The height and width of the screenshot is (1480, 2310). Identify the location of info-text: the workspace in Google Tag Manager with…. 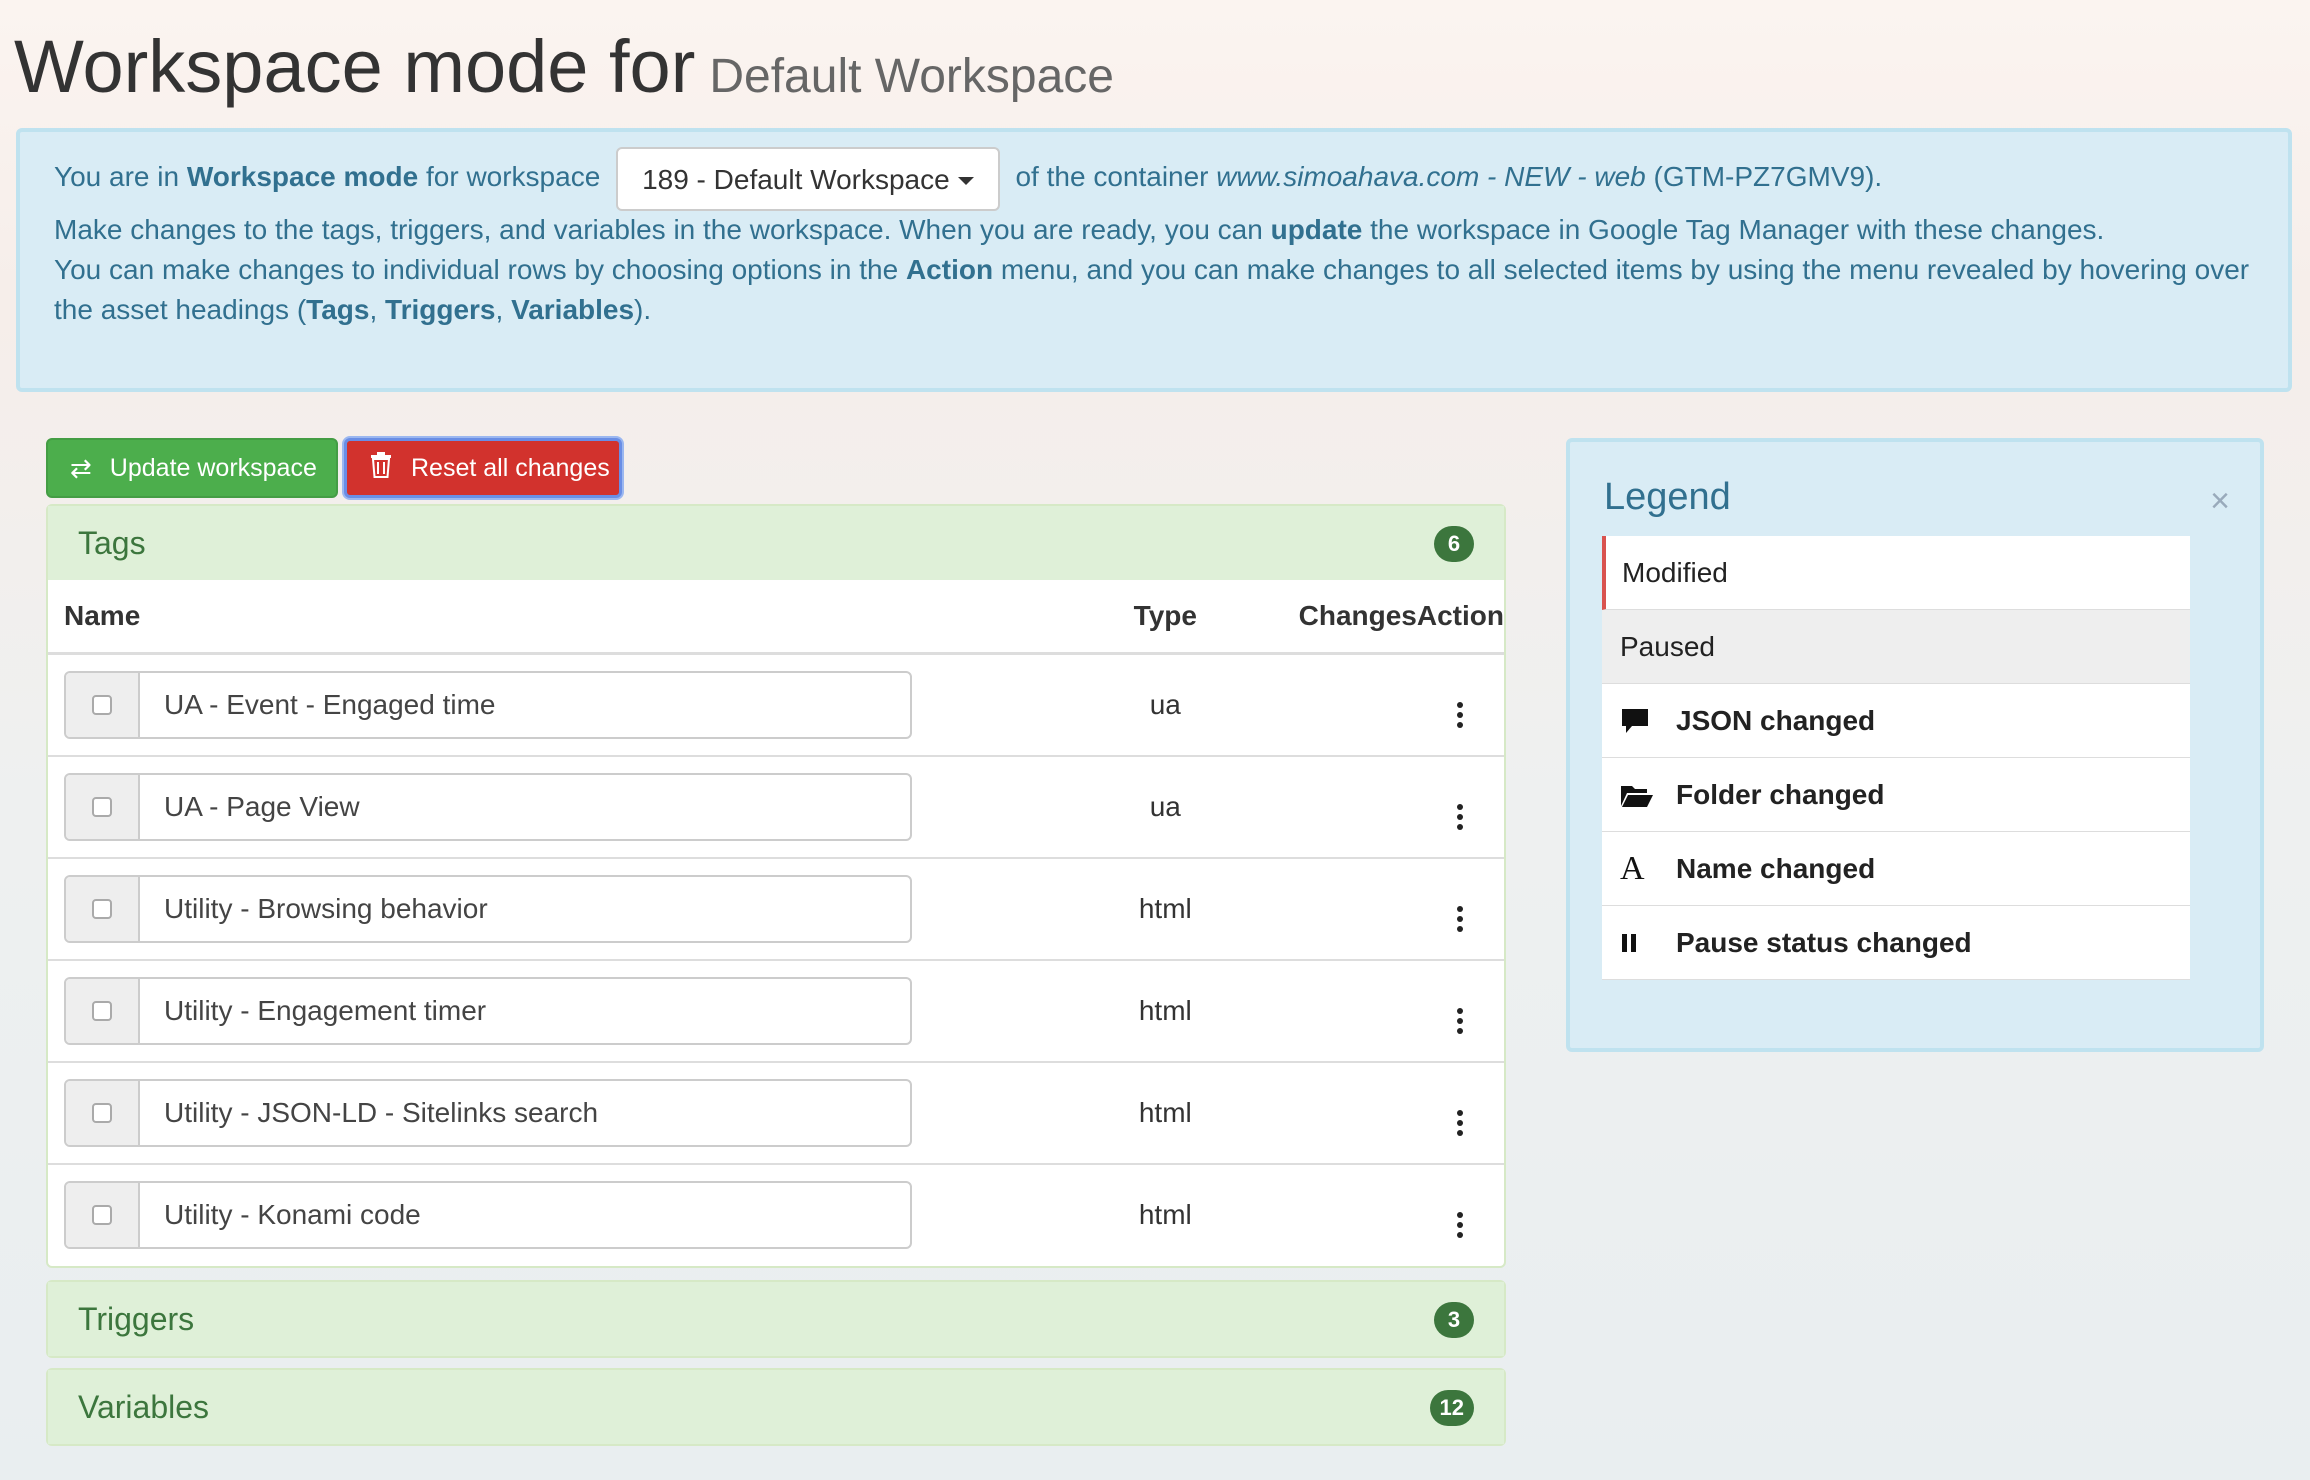
(1737, 229).